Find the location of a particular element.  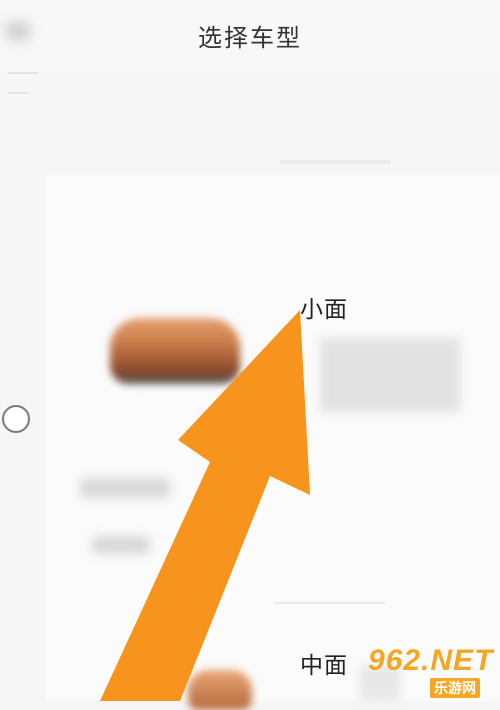

watermark-subtext: 乐游网 is located at coordinates (455, 688).